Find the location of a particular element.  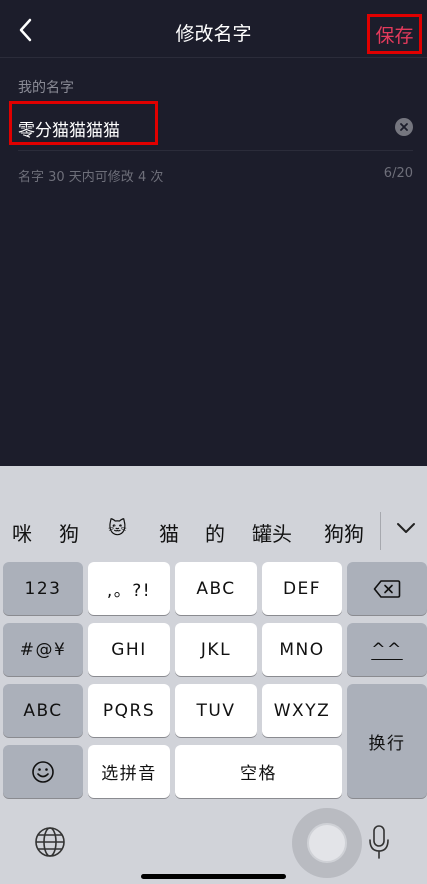

candidate-item: 的 is located at coordinates (215, 532).